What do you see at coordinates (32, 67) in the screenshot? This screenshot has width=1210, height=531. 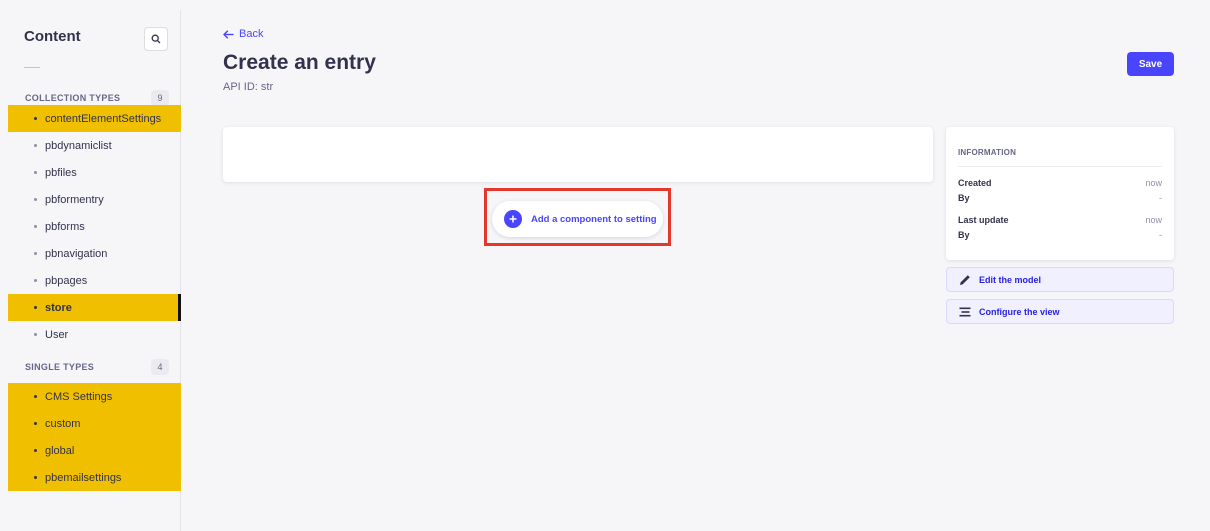 I see `sidebar-divider` at bounding box center [32, 67].